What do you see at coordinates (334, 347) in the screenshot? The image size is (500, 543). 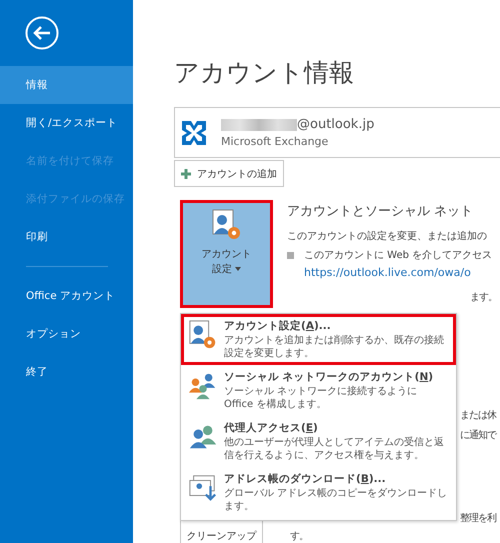 I see `menu-item-description: アカウントを追加または削除するか、既存の接続設定を変更します。` at bounding box center [334, 347].